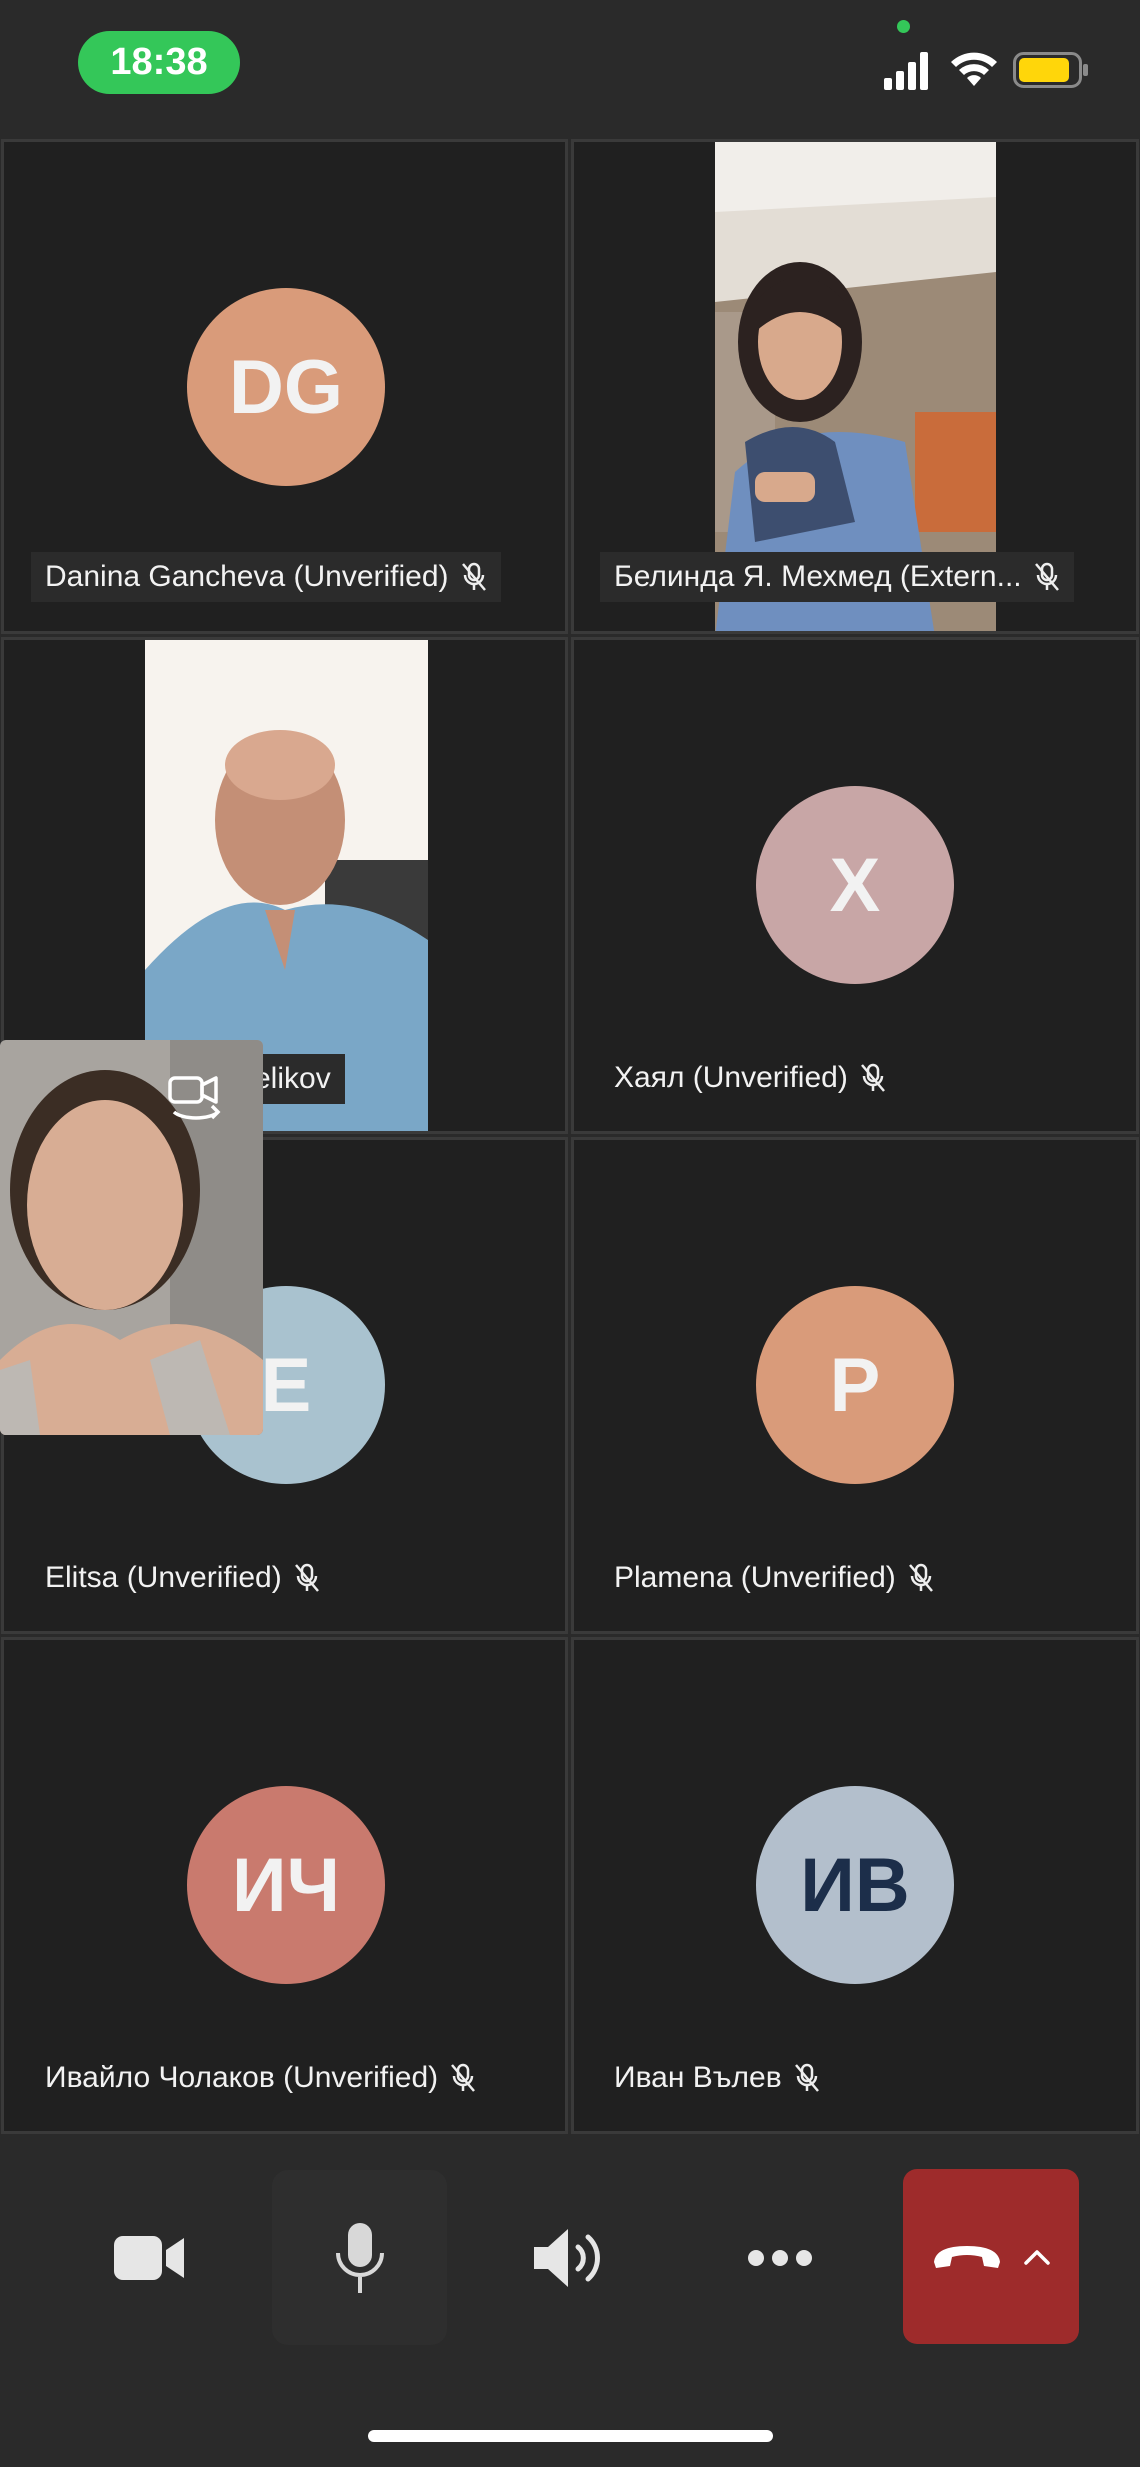 This screenshot has height=2467, width=1140. I want to click on participant-name: elikov, so click(292, 1078).